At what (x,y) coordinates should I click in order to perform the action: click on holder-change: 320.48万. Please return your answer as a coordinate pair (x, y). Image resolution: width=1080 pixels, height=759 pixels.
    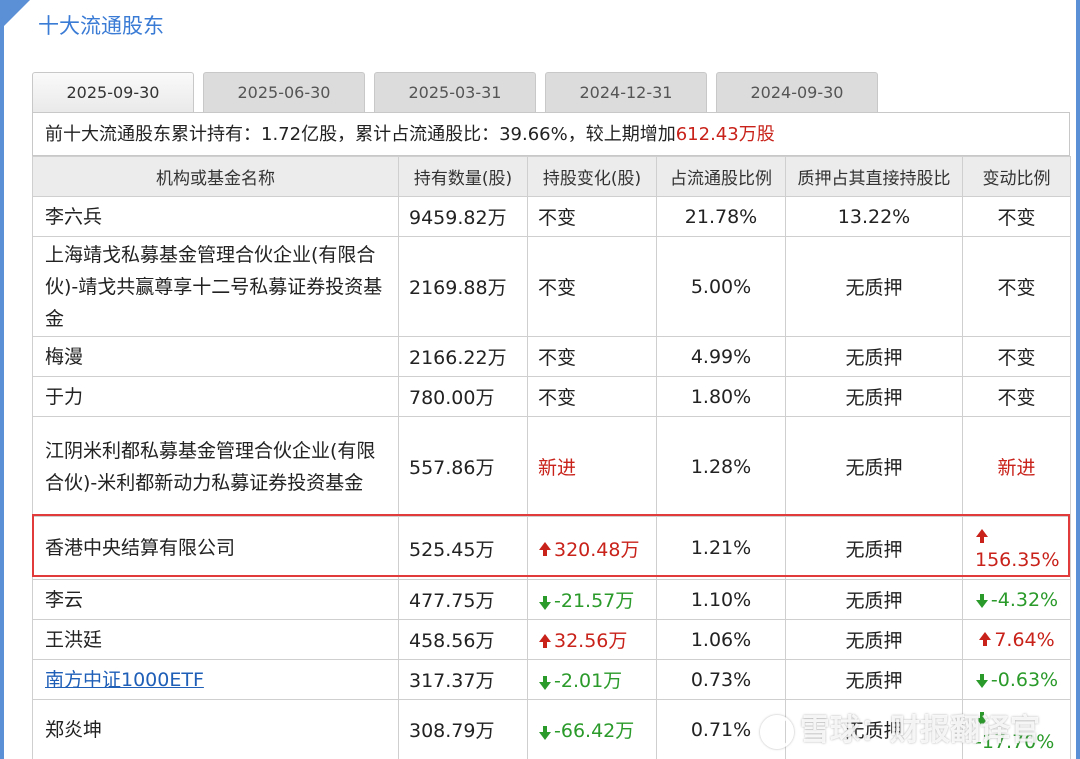
    Looking at the image, I should click on (597, 549).